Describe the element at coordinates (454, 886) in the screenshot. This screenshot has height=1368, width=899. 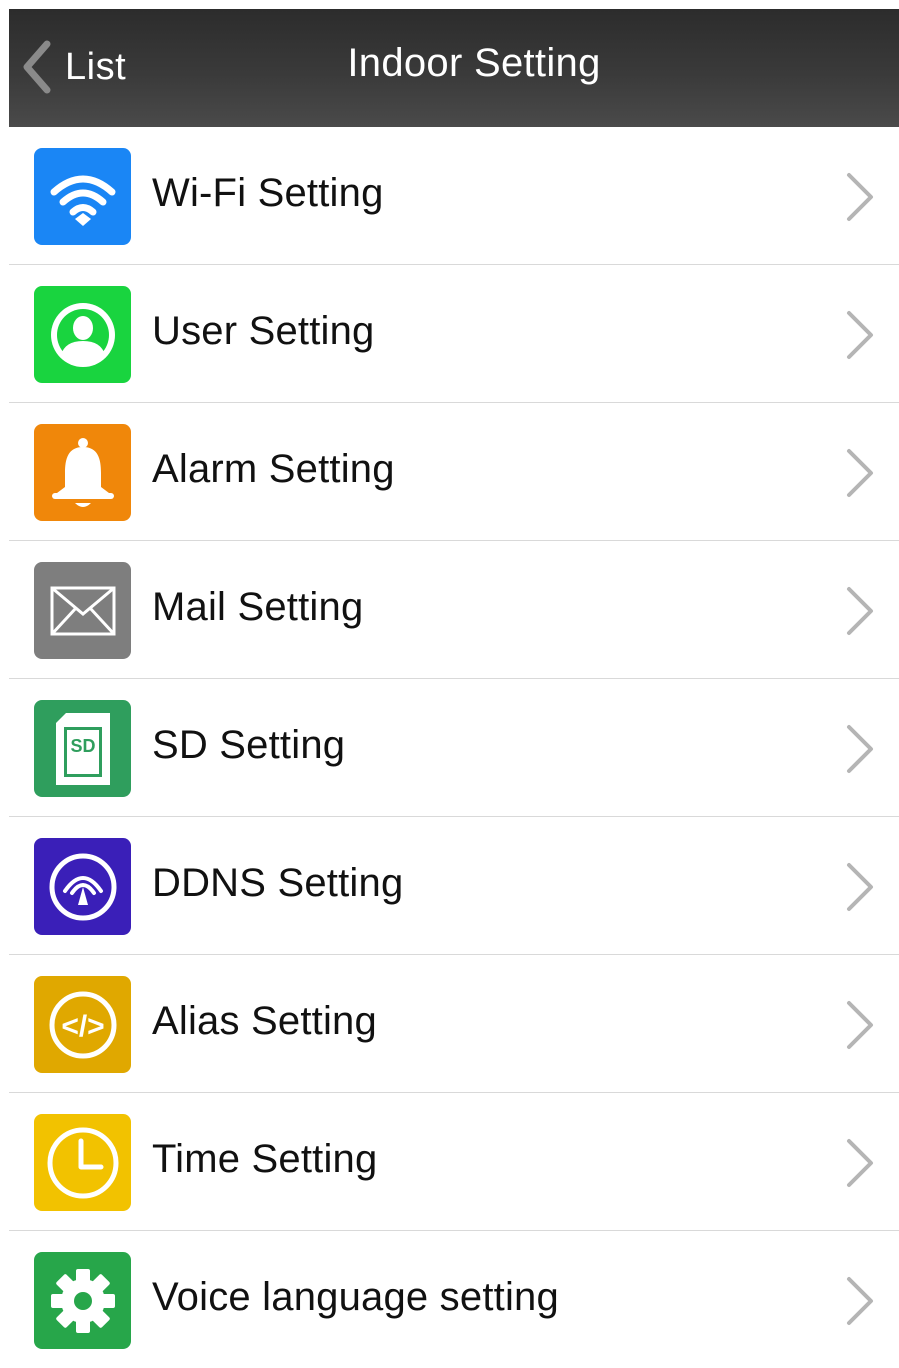
I see `settings-item-ddns: DDNS Setting` at that location.